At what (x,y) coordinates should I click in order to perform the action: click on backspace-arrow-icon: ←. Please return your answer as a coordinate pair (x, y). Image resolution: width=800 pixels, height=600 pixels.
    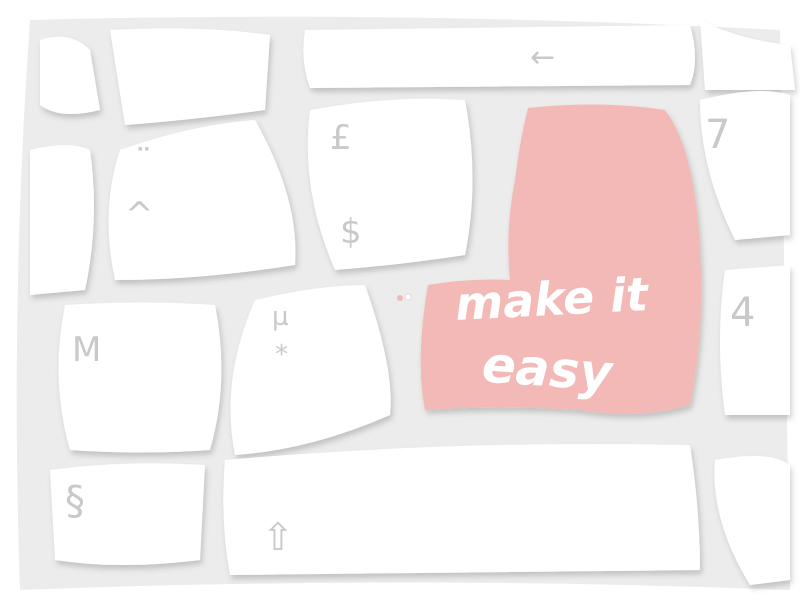
    Looking at the image, I should click on (543, 57).